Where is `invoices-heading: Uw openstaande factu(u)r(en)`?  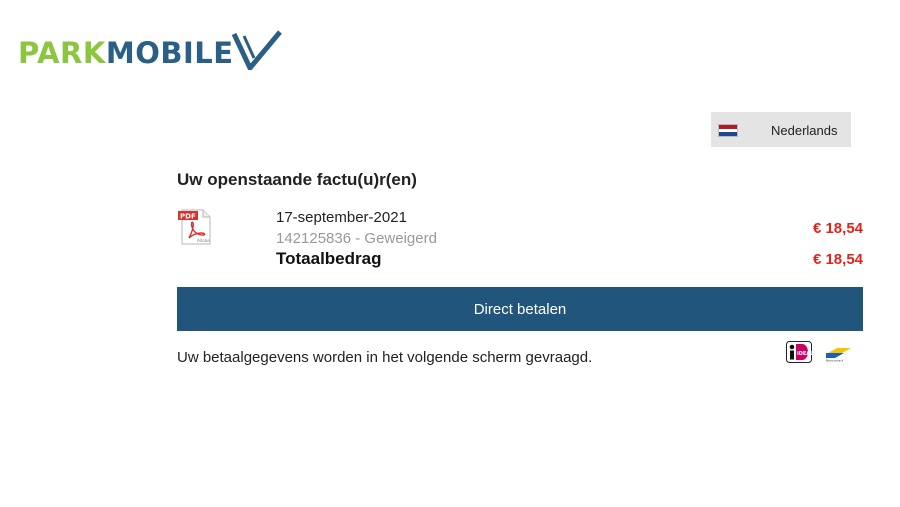
invoices-heading: Uw openstaande factu(u)r(en) is located at coordinates (297, 179).